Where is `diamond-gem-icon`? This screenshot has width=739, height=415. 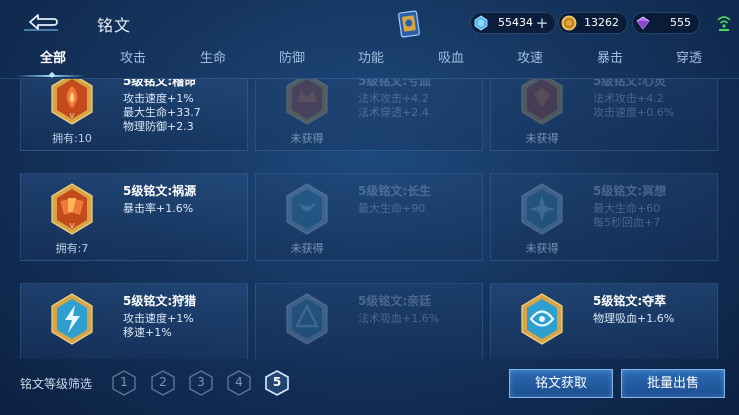 diamond-gem-icon is located at coordinates (481, 23).